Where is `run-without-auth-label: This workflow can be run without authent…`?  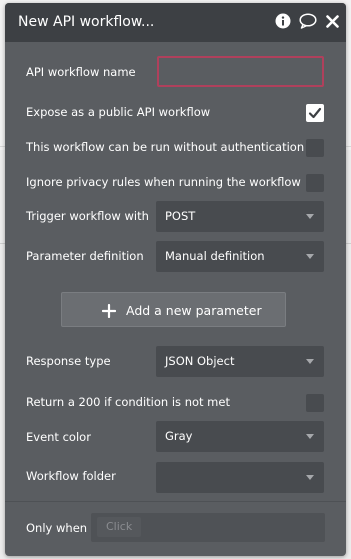
run-without-auth-label: This workflow can be run without authent… is located at coordinates (165, 147).